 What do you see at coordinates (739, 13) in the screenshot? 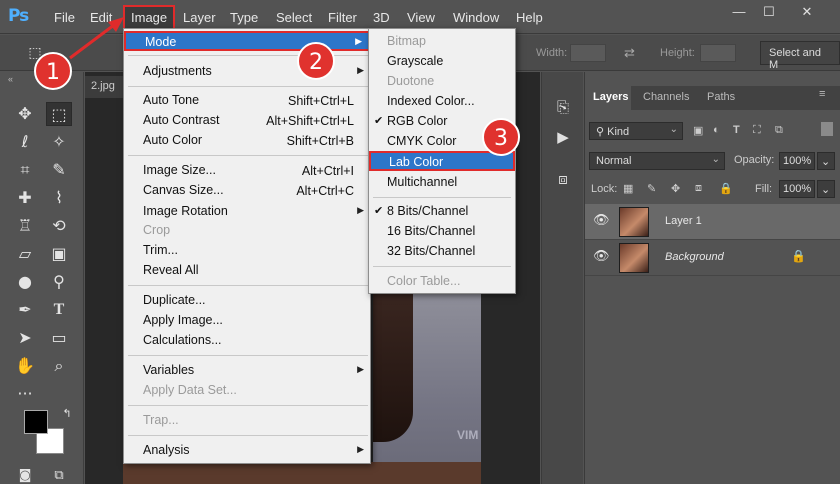
I see `minimize-icon: —` at bounding box center [739, 13].